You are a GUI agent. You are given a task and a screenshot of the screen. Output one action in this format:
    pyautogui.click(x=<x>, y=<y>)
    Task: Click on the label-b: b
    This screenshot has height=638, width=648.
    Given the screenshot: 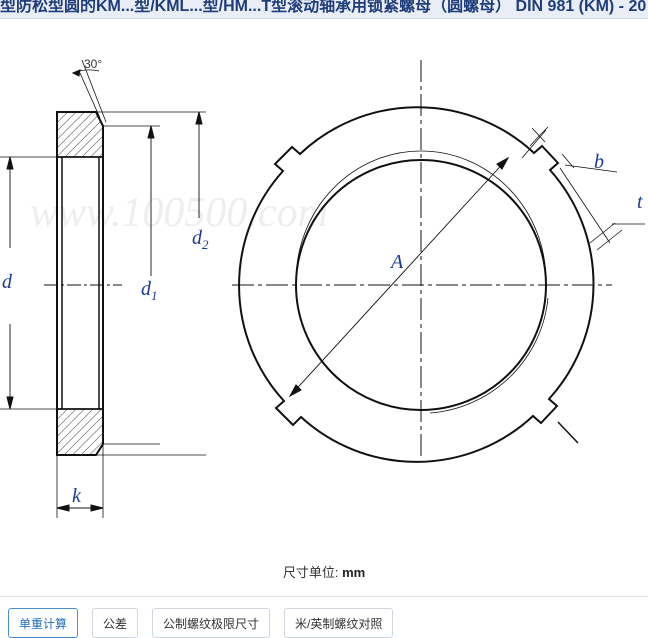 What is the action you would take?
    pyautogui.click(x=599, y=162)
    